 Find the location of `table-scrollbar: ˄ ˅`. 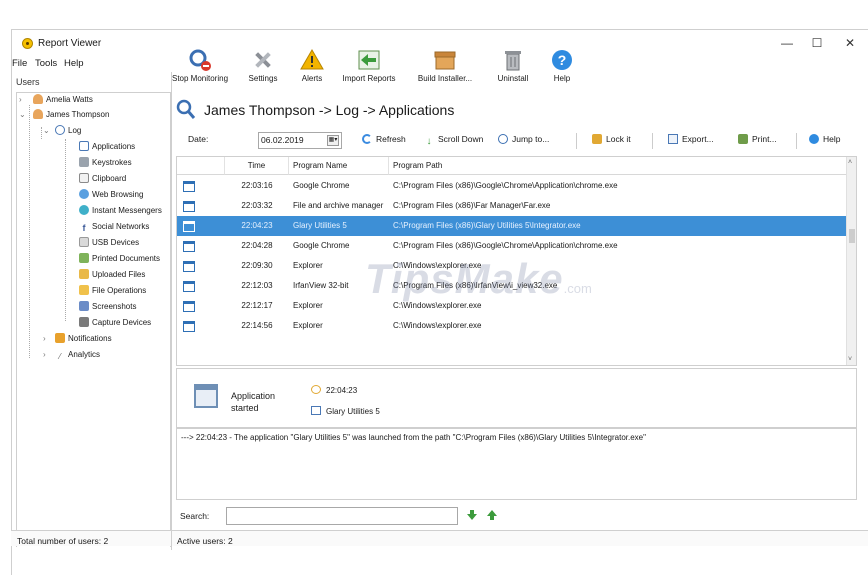

table-scrollbar: ˄ ˅ is located at coordinates (851, 261).